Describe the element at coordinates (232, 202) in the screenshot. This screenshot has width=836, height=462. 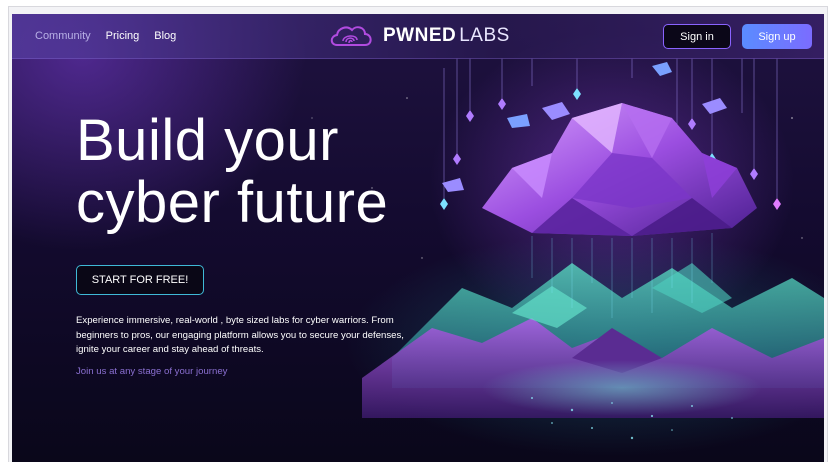
I see `hero-title-line-2: cyber future` at that location.